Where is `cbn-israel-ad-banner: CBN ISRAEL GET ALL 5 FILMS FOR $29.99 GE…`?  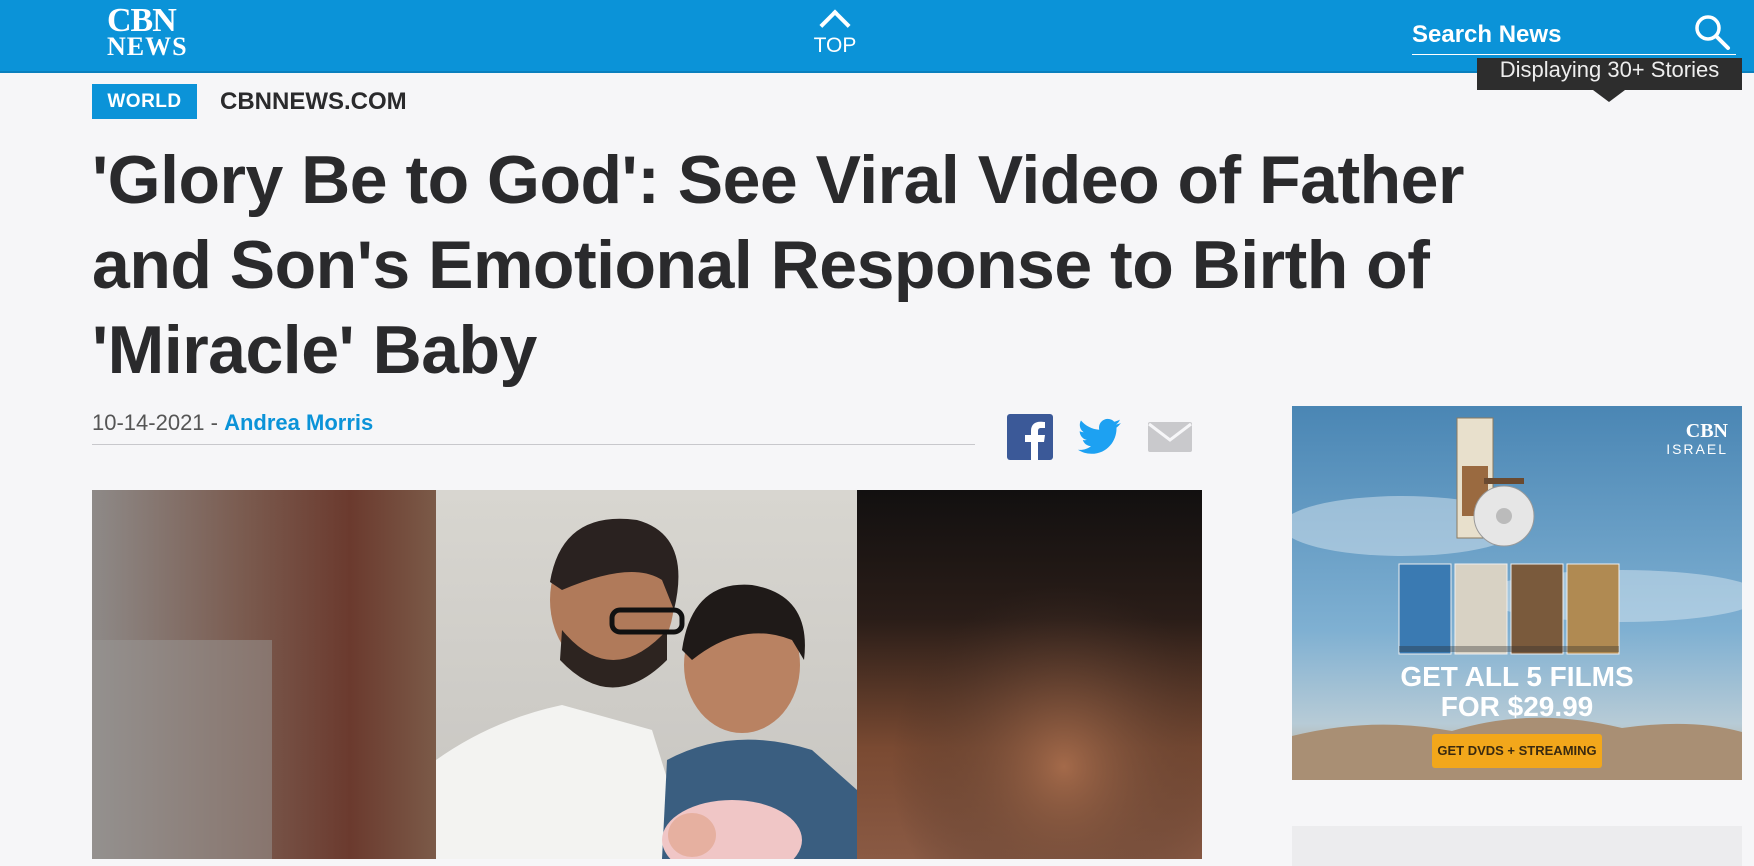
cbn-israel-ad-banner: CBN ISRAEL GET ALL 5 FILMS FOR $29.99 GE… is located at coordinates (1517, 593).